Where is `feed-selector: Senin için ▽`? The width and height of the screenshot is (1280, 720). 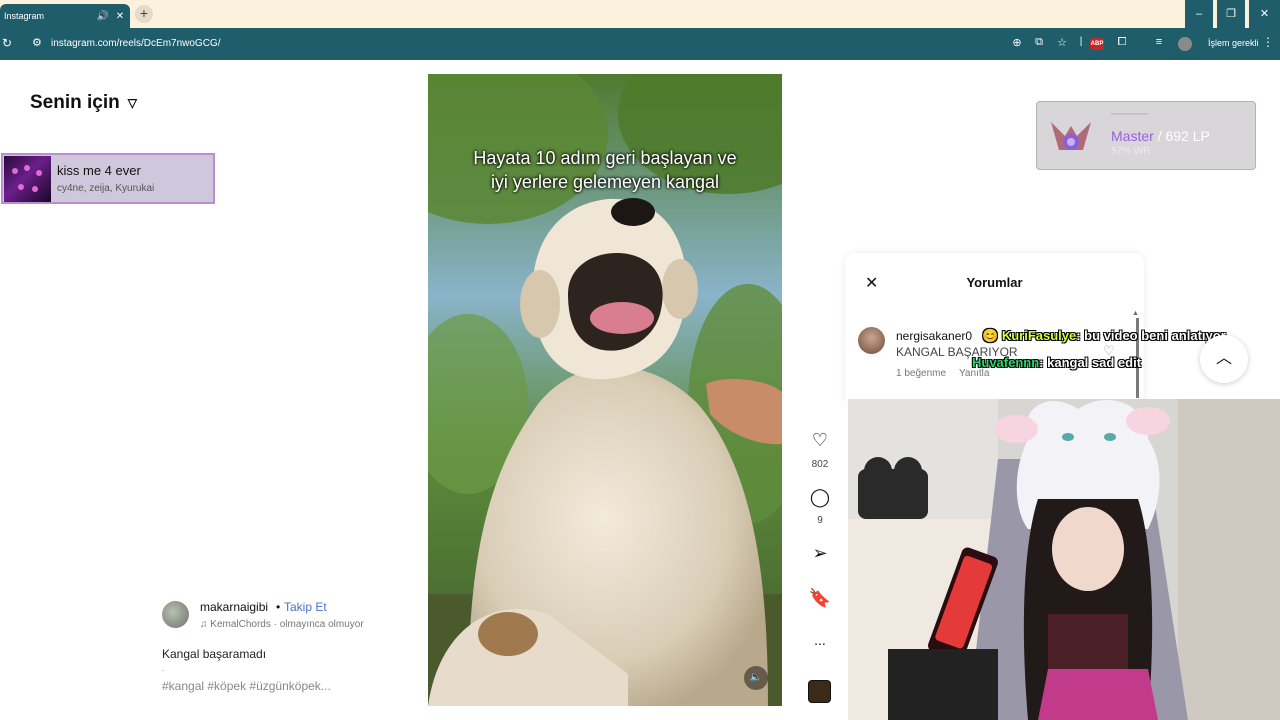
feed-selector: Senin için ▽ is located at coordinates (83, 103).